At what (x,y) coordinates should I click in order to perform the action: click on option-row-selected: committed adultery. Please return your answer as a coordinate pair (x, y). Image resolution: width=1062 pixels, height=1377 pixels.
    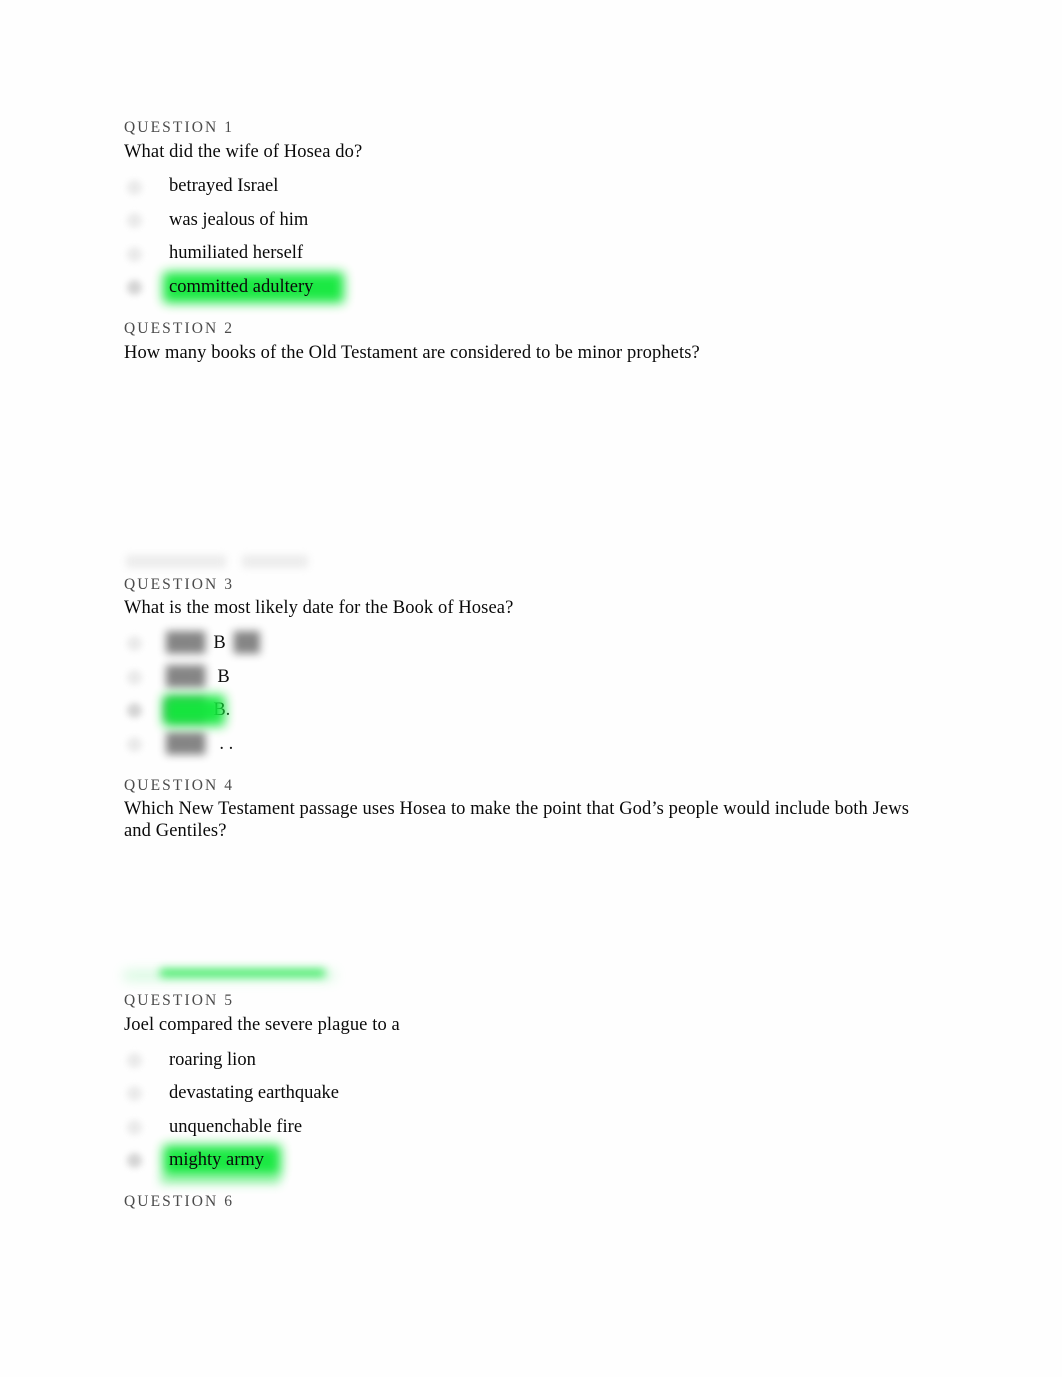
    Looking at the image, I should click on (524, 288).